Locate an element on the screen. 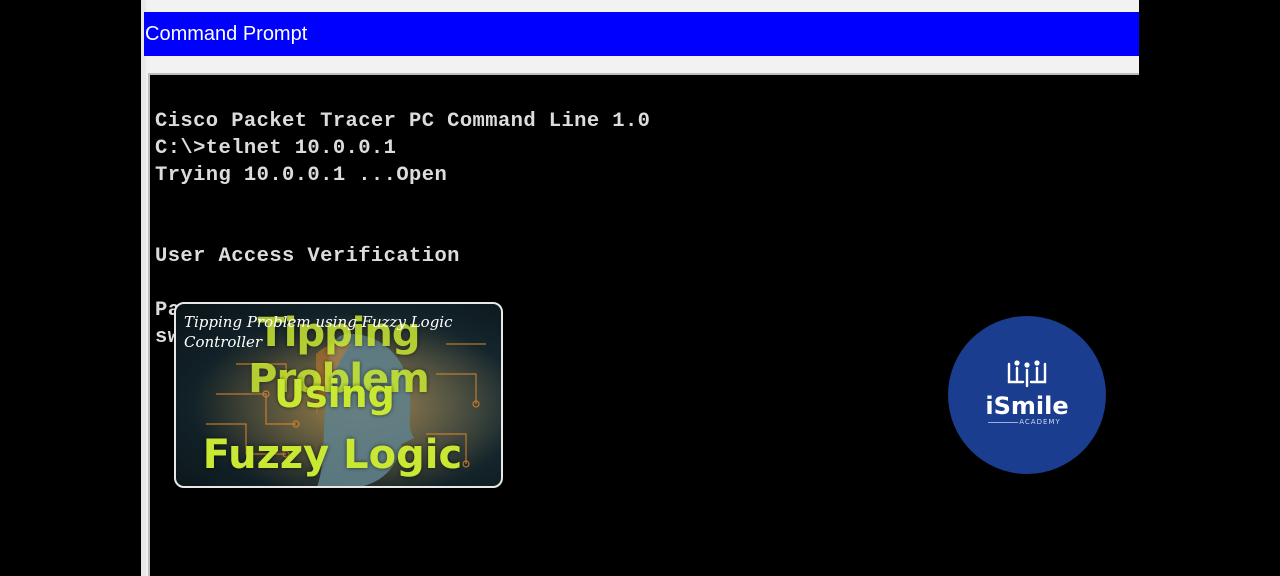 The height and width of the screenshot is (576, 1280). window-titlebar: Command Prompt is located at coordinates (641, 34).